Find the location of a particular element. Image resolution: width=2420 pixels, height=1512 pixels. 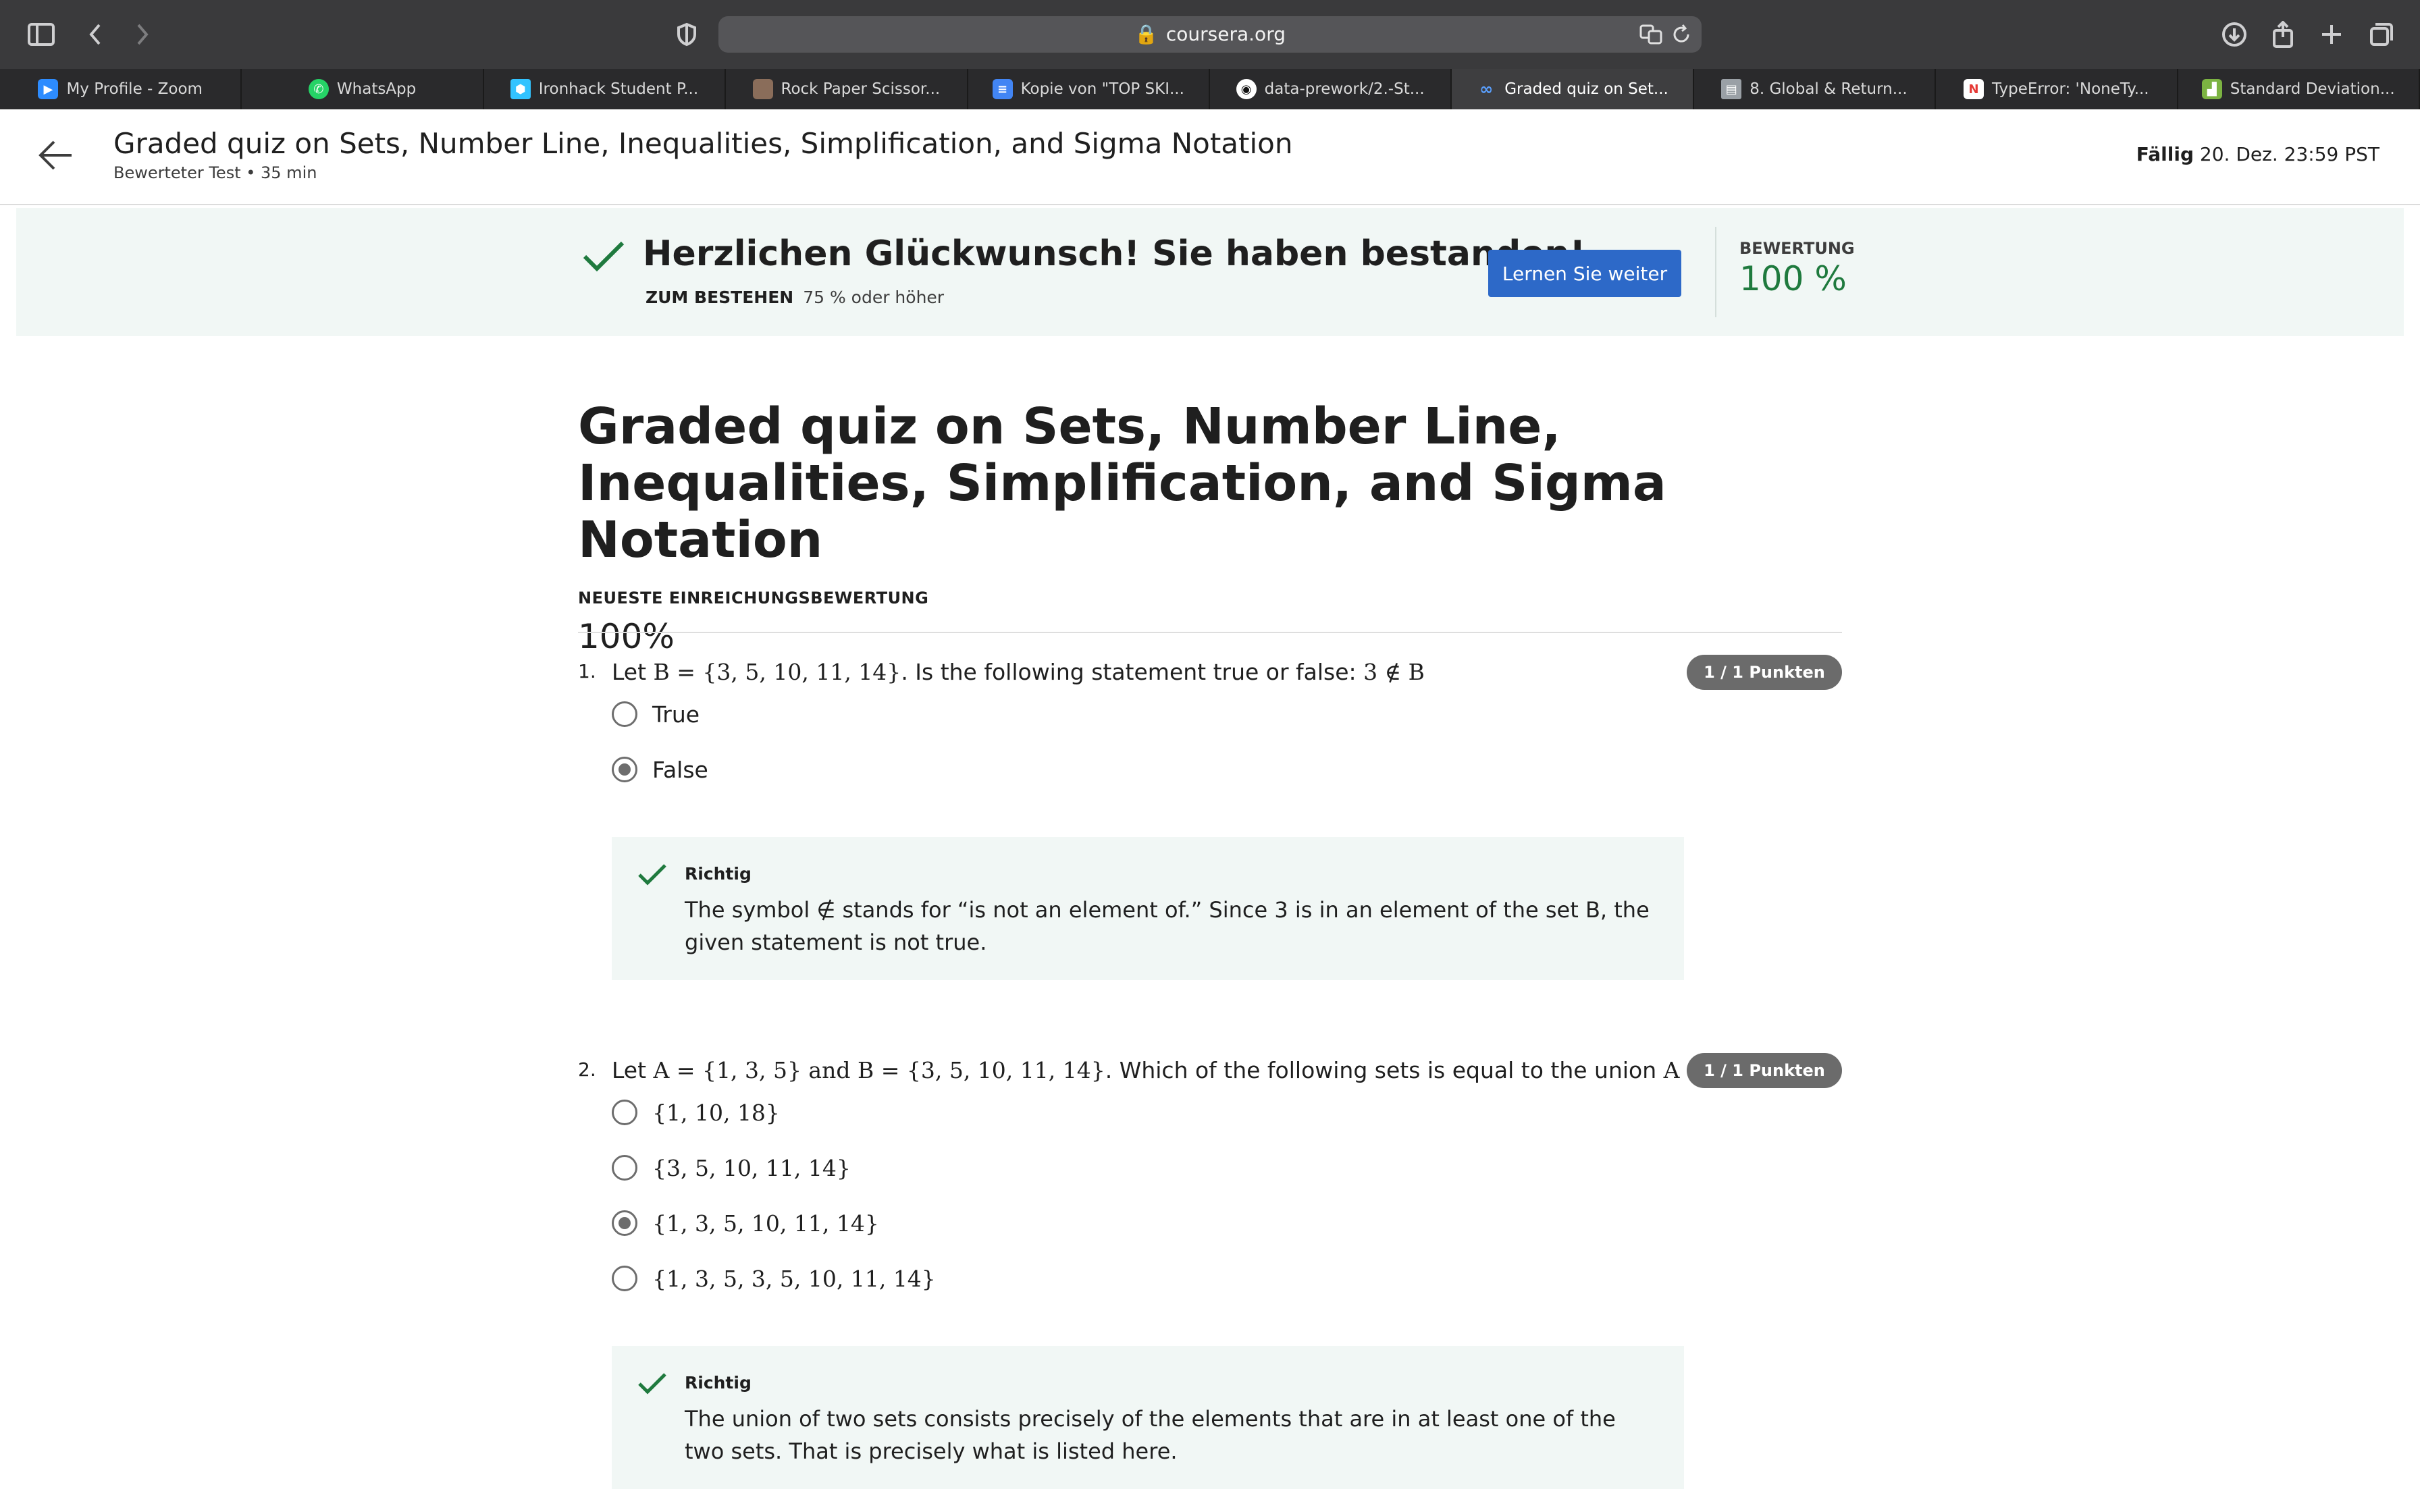

privacy-shield-icon is located at coordinates (686, 34).